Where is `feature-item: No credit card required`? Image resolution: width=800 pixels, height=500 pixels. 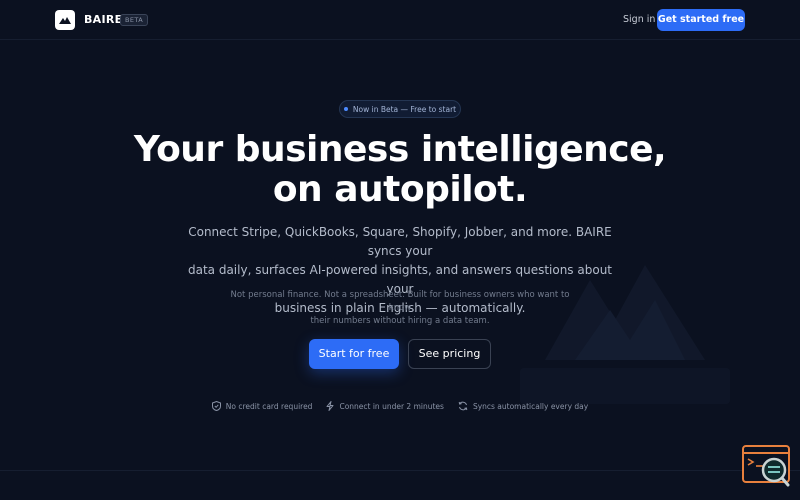 feature-item: No credit card required is located at coordinates (262, 406).